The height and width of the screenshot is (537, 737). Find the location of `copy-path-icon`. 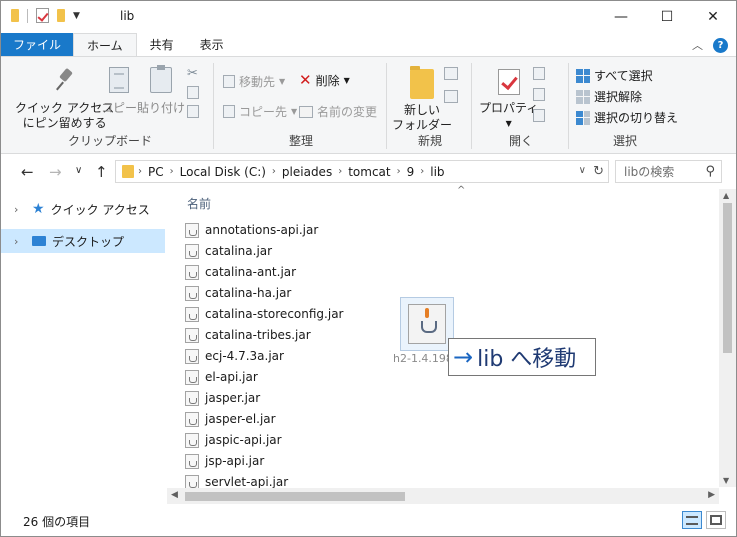

copy-path-icon is located at coordinates (193, 92).